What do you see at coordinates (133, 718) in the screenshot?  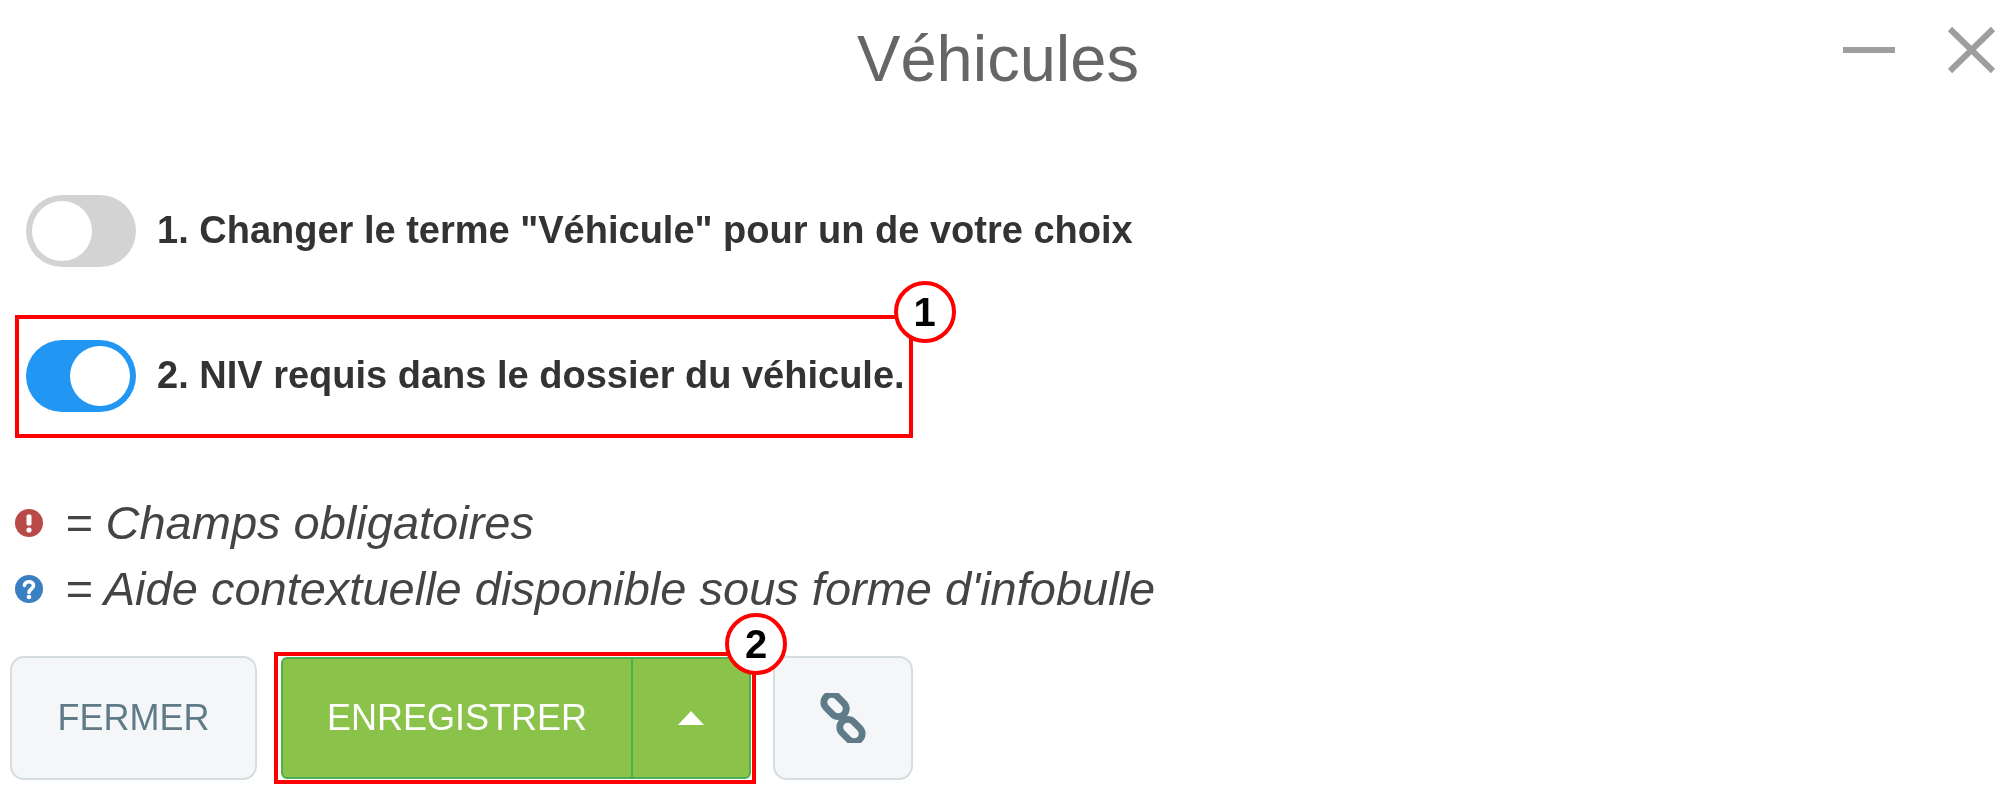 I see `close-button: FERMER` at bounding box center [133, 718].